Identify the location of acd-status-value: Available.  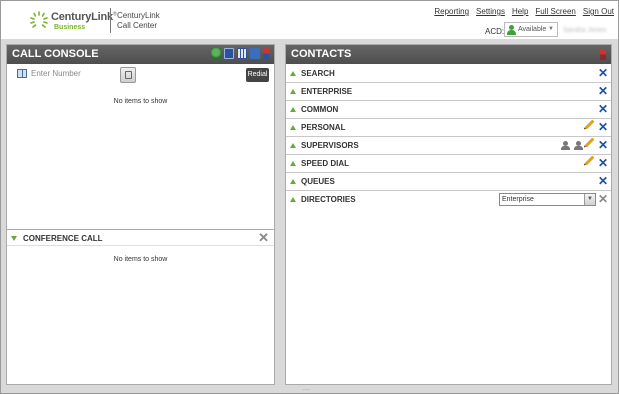
(532, 29).